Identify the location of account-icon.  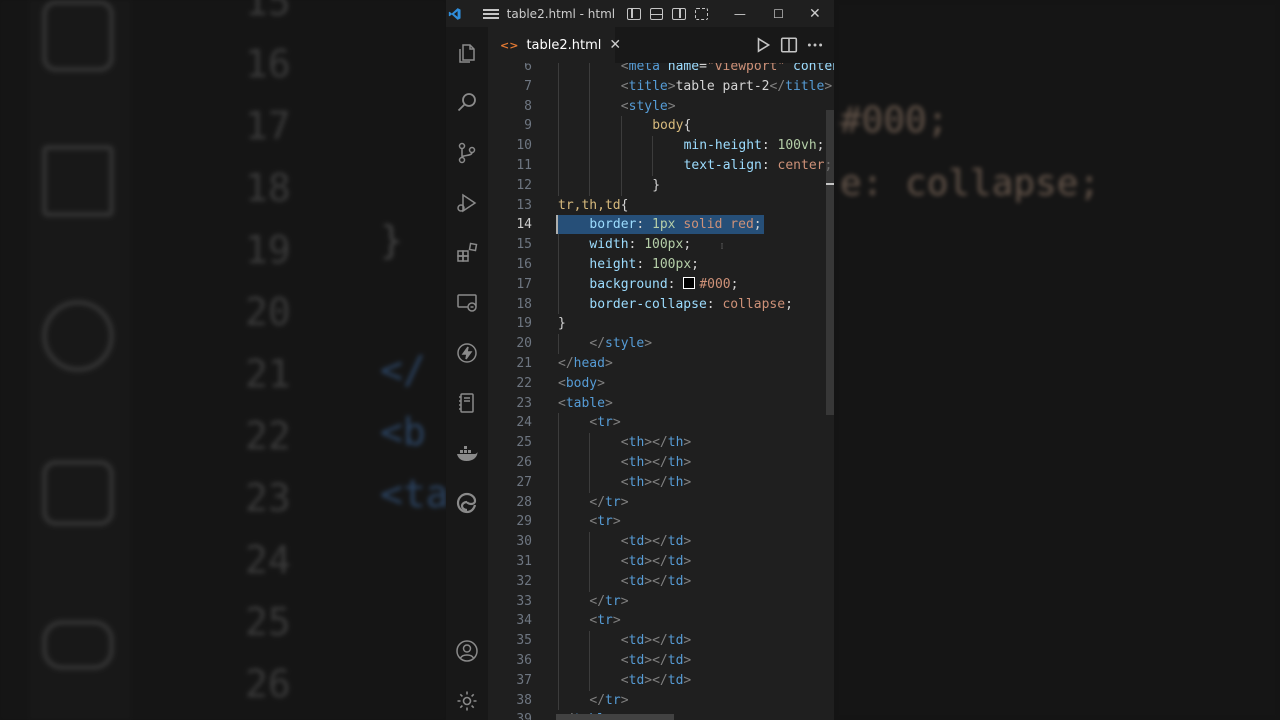
(467, 651).